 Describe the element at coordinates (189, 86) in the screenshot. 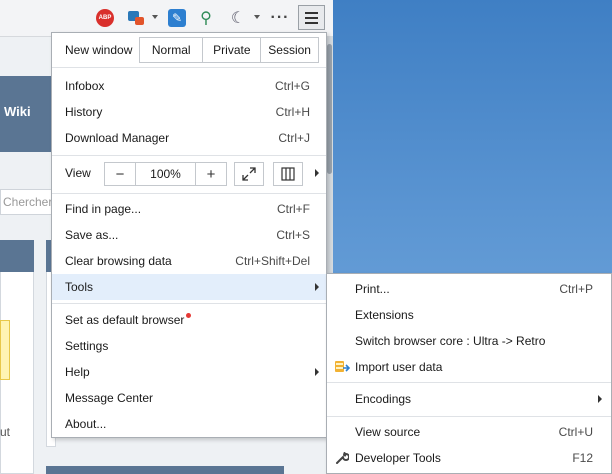

I see `menu-item-infobox: Infobox Ctrl+G` at that location.